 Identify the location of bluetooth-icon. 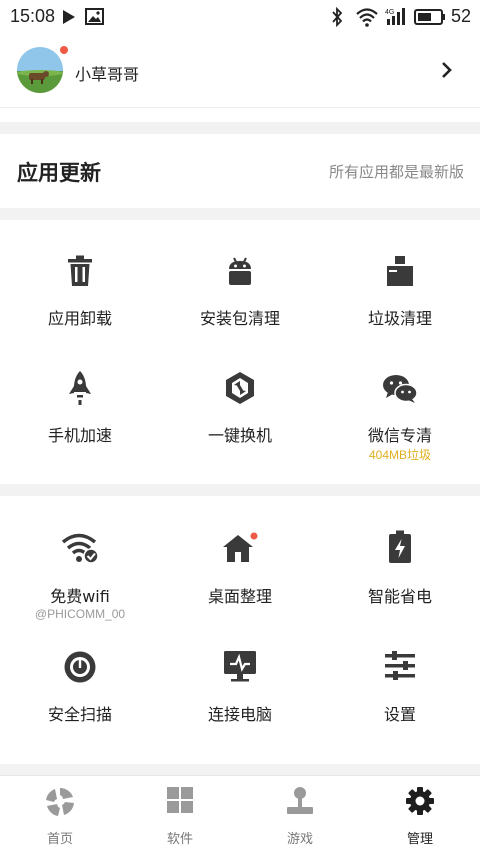
(337, 19).